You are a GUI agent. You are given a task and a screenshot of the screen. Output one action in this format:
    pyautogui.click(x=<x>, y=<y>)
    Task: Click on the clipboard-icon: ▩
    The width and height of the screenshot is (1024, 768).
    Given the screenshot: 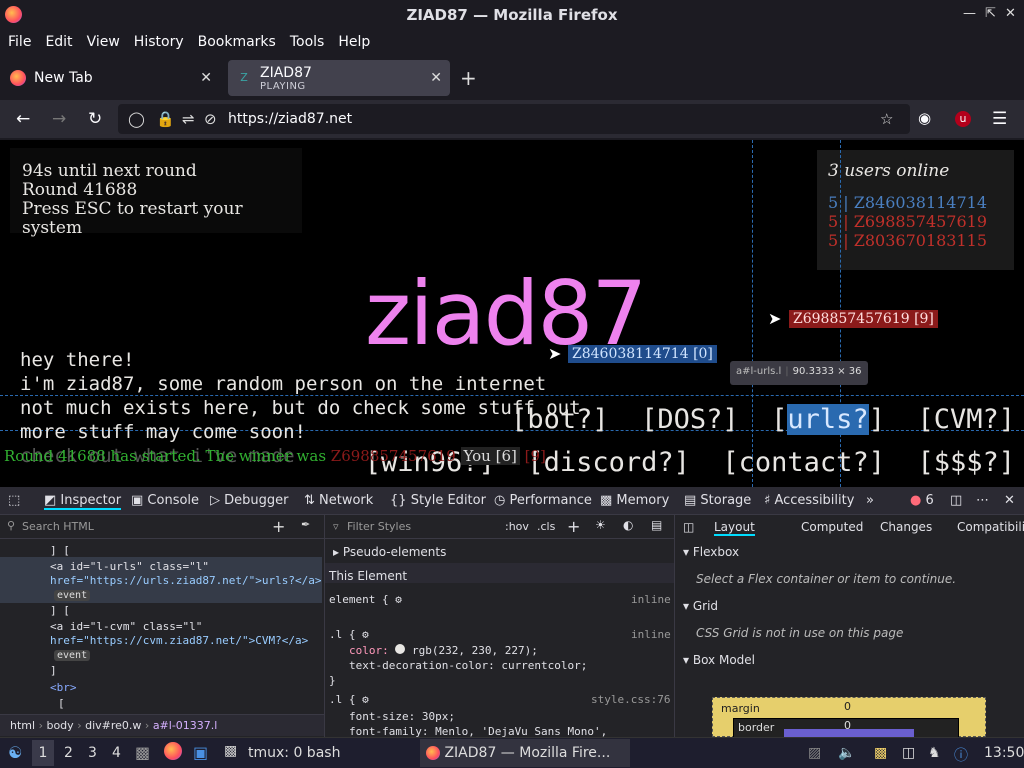 What is the action you would take?
    pyautogui.click(x=880, y=753)
    